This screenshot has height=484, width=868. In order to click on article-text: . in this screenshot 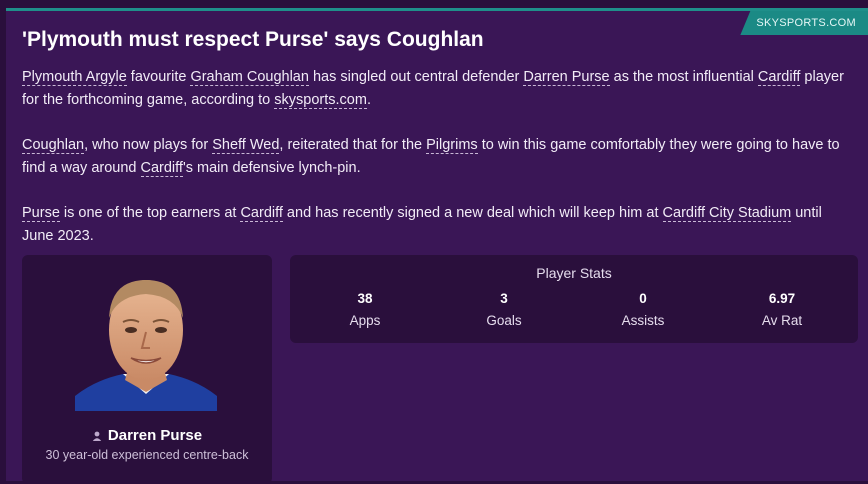, I will do `click(368, 100)`.